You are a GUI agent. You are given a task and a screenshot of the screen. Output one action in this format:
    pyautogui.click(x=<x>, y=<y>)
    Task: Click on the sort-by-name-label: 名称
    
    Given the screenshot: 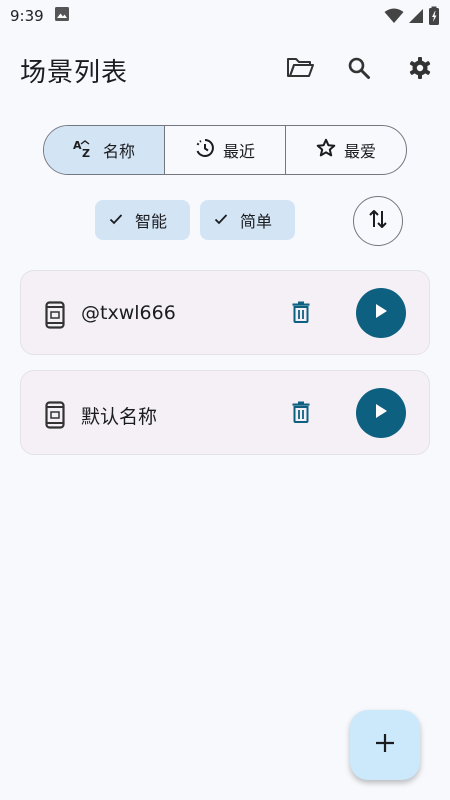 What is the action you would take?
    pyautogui.click(x=118, y=151)
    